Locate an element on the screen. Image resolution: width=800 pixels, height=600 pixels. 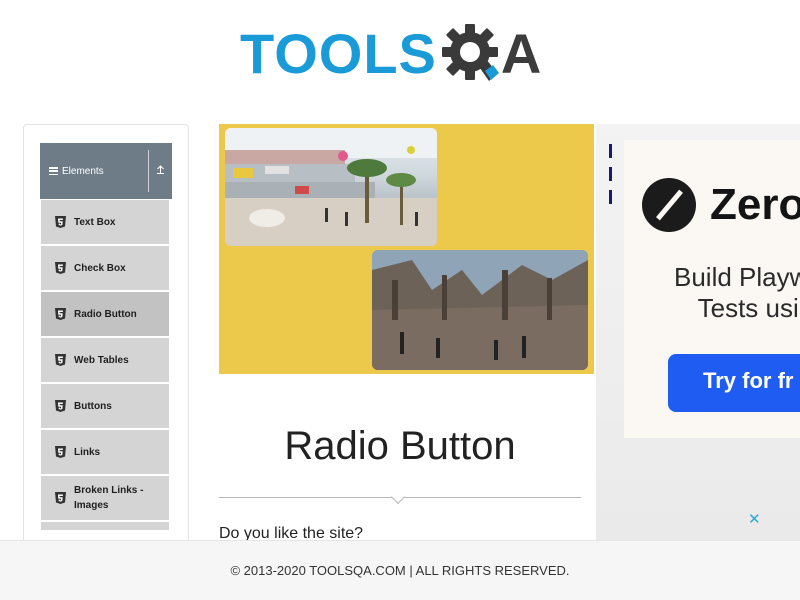
sidebar-item-label: Broken Links - Images is located at coordinates (109, 498).